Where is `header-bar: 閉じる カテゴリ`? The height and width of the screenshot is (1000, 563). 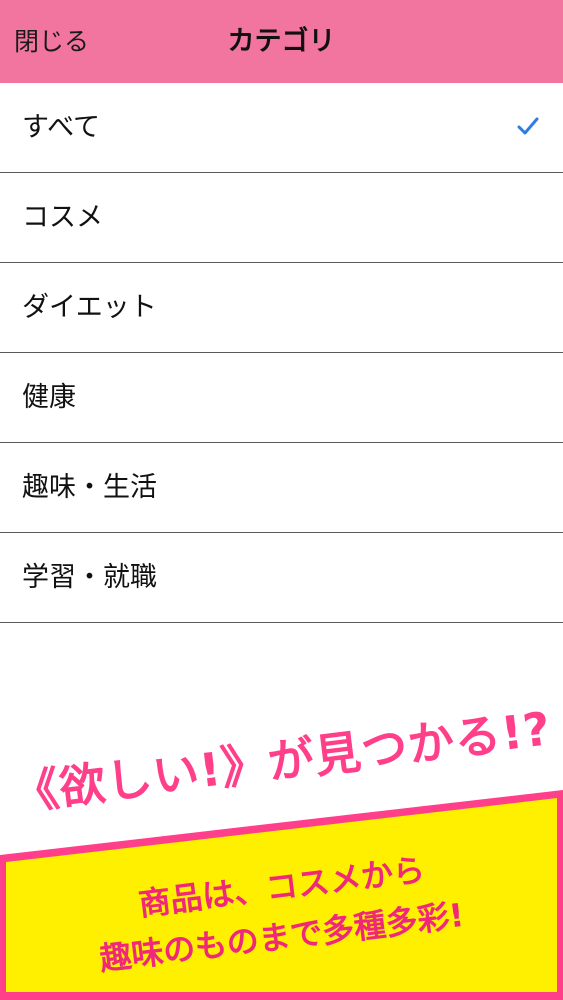
header-bar: 閉じる カテゴリ is located at coordinates (281, 41).